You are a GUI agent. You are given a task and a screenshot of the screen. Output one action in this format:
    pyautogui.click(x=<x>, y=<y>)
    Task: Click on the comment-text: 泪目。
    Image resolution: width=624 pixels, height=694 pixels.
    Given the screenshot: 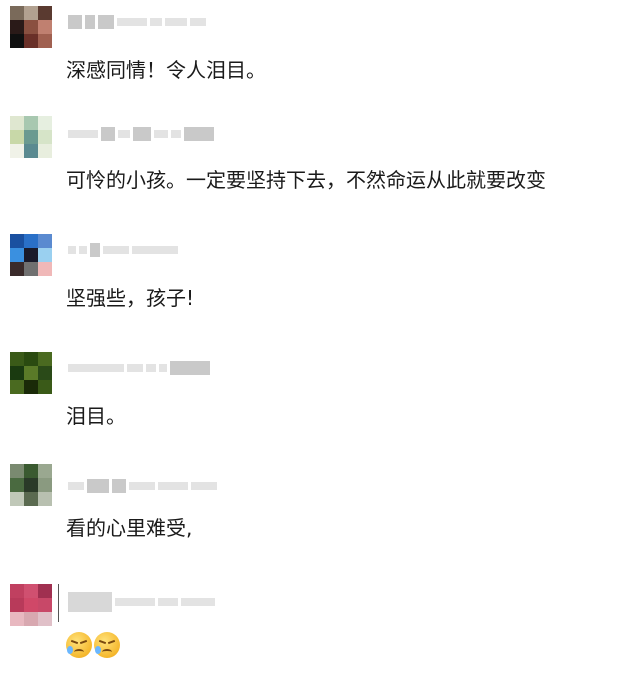 What is the action you would take?
    pyautogui.click(x=96, y=416)
    